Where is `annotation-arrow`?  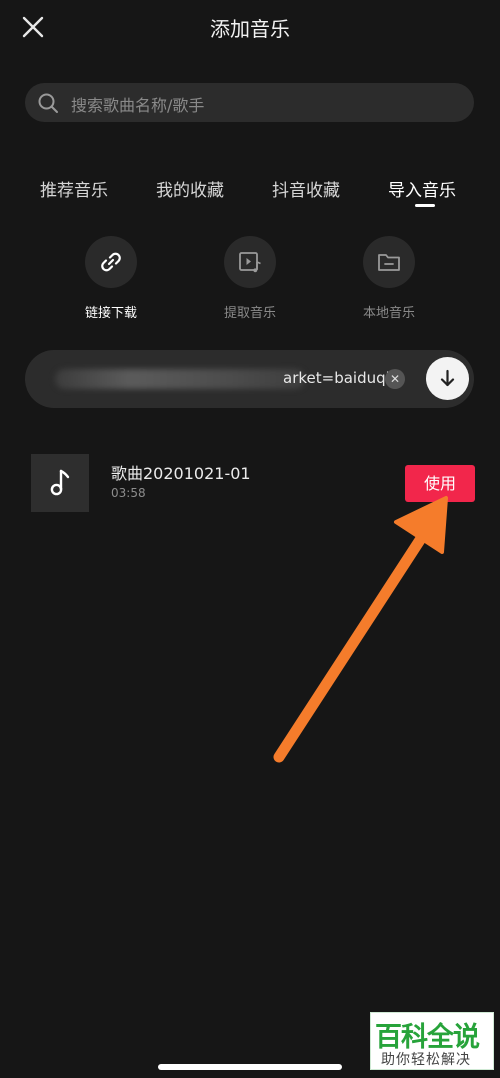 annotation-arrow is located at coordinates (360, 629).